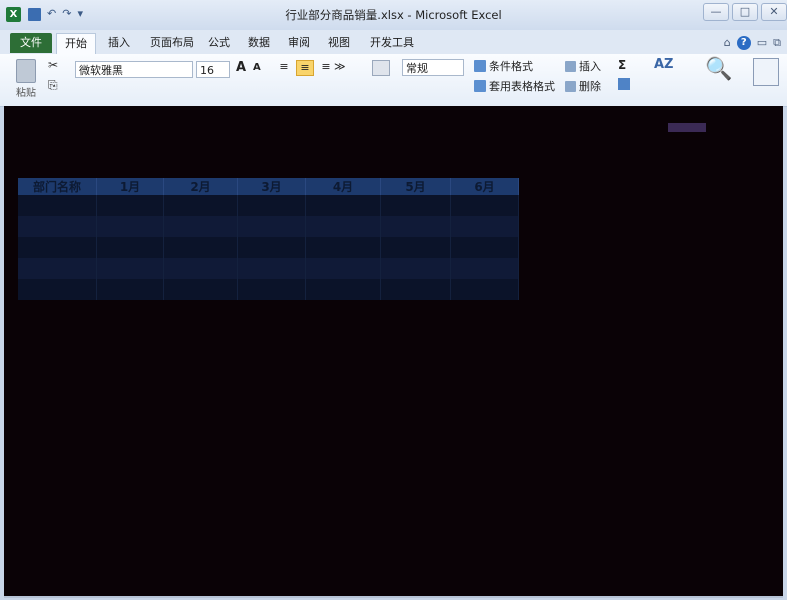 This screenshot has height=600, width=787. I want to click on grow-font-icon: A, so click(241, 67).